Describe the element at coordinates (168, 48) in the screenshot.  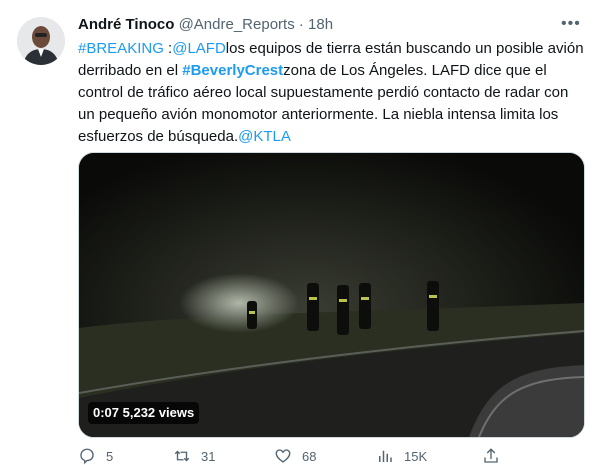
I see `tweet-text-segment-1: :` at that location.